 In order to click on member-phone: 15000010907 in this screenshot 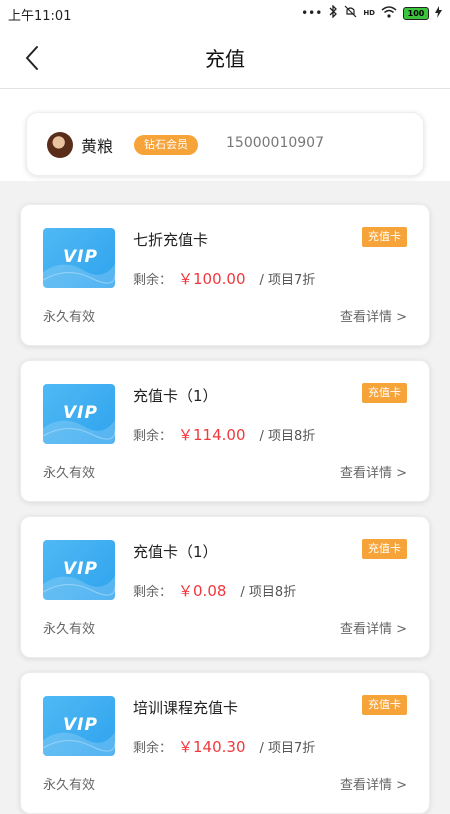, I will do `click(275, 143)`.